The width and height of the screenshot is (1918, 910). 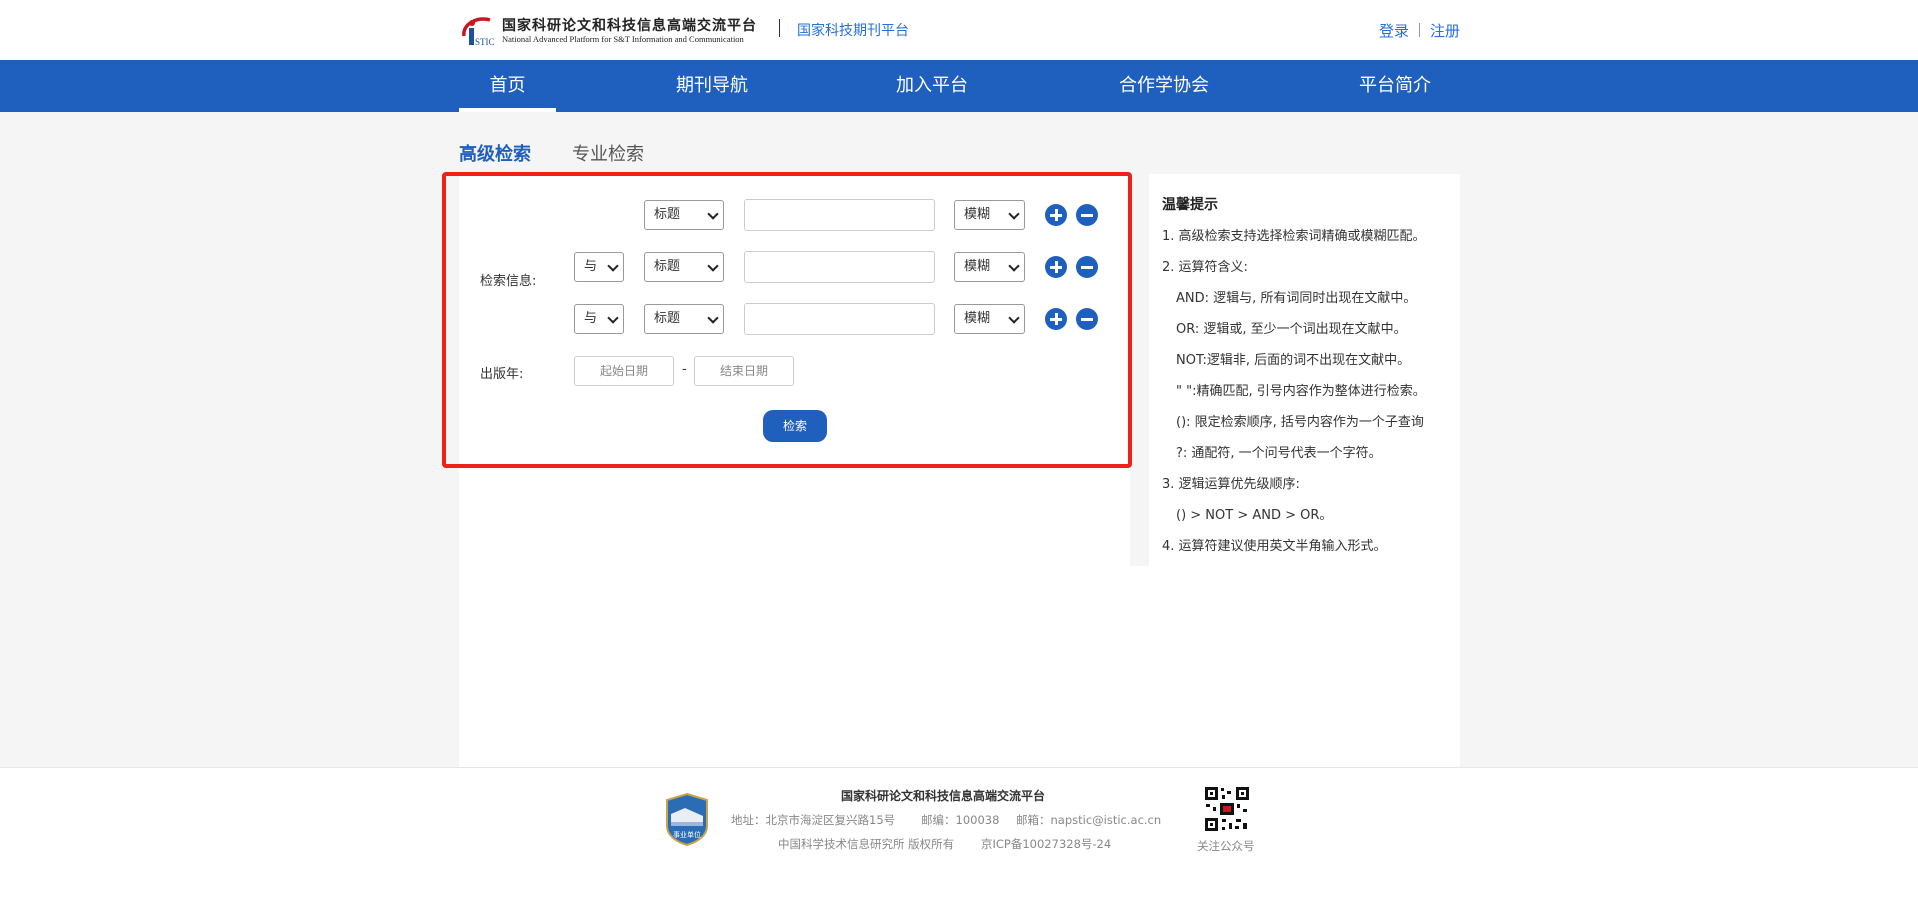 What do you see at coordinates (1164, 86) in the screenshot?
I see `nav-item-partners: 合作学协会` at bounding box center [1164, 86].